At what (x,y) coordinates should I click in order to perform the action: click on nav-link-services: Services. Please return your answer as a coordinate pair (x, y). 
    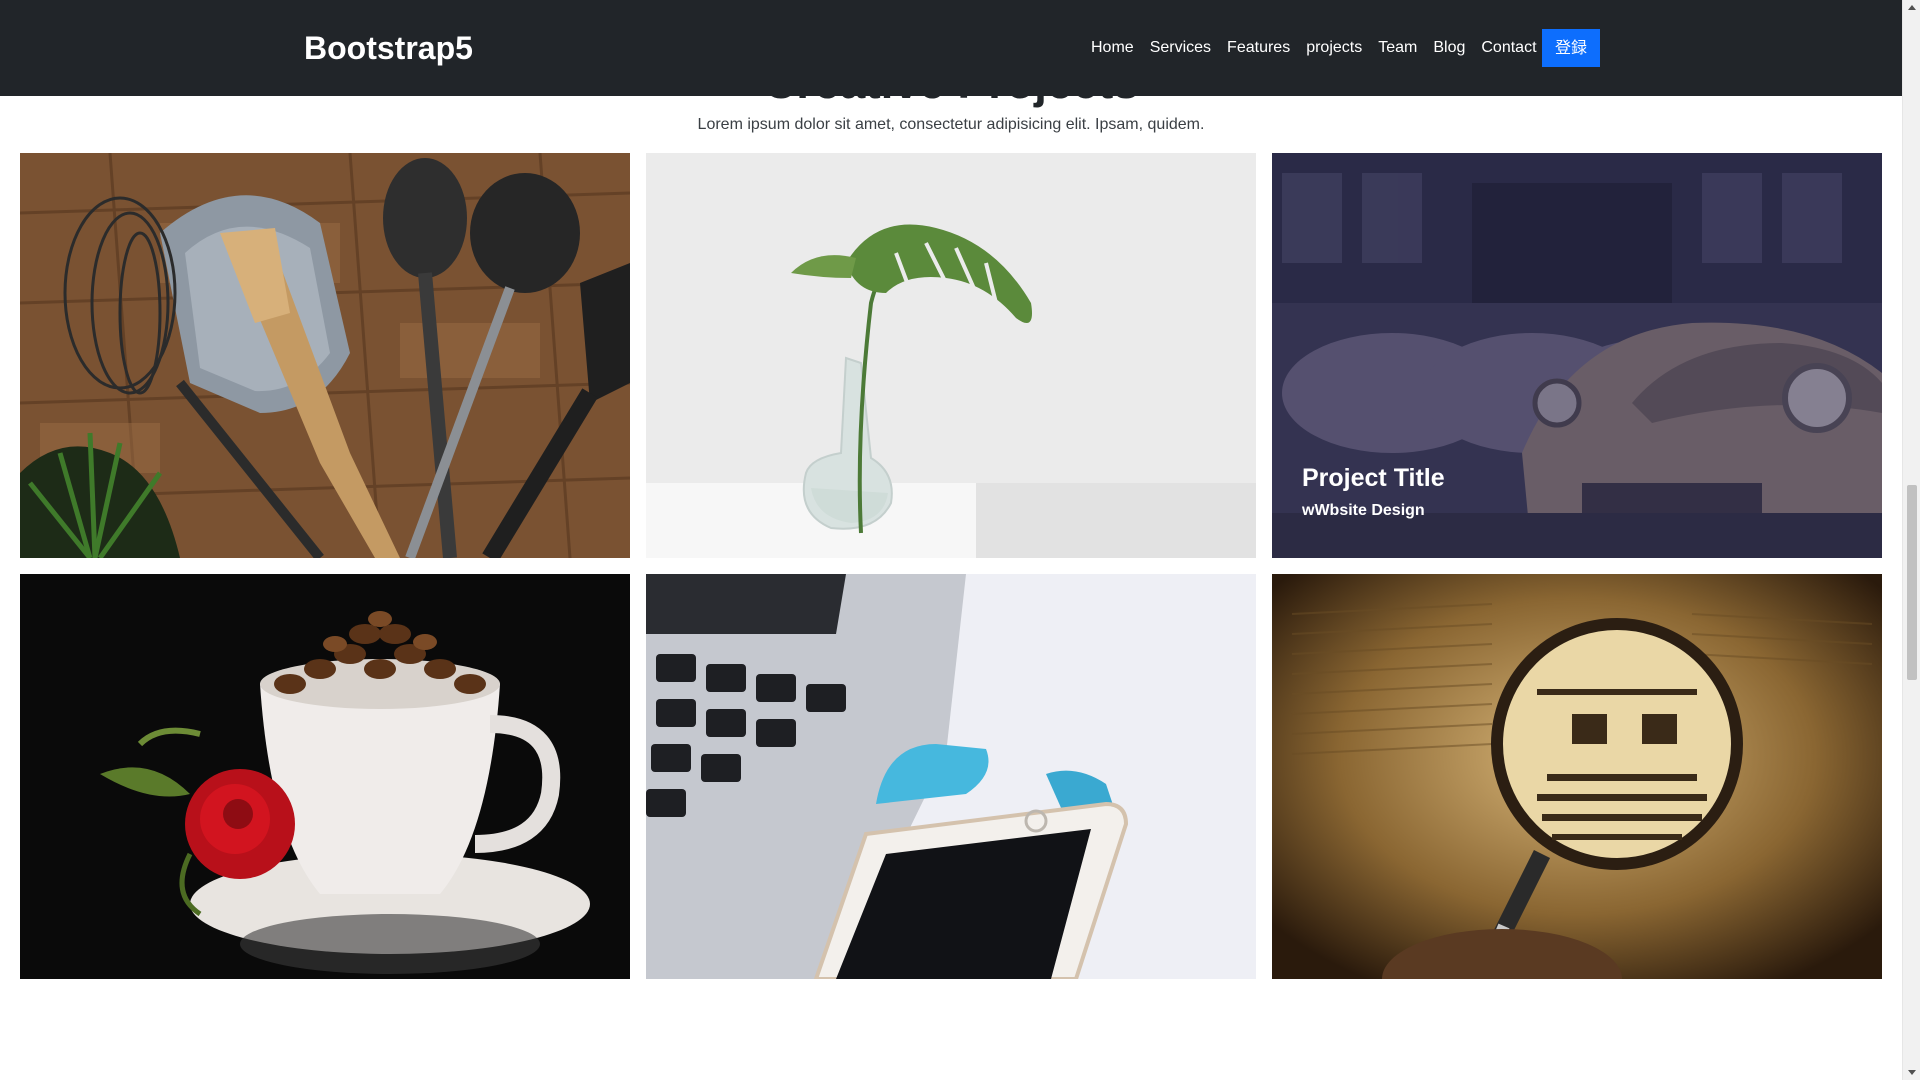
    Looking at the image, I should click on (1180, 48).